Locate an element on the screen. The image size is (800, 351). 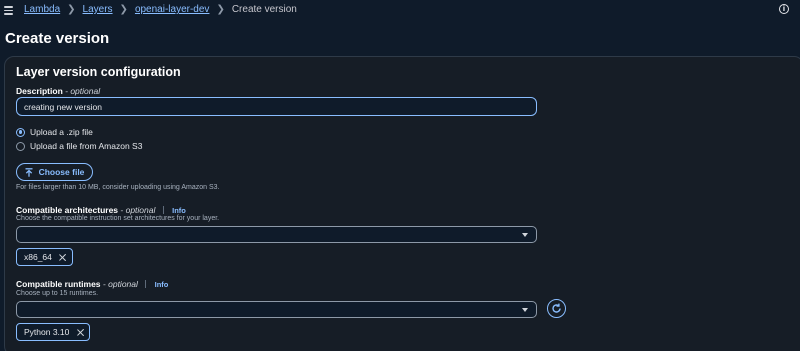
breadcrumb-lambda: Lambda is located at coordinates (42, 9).